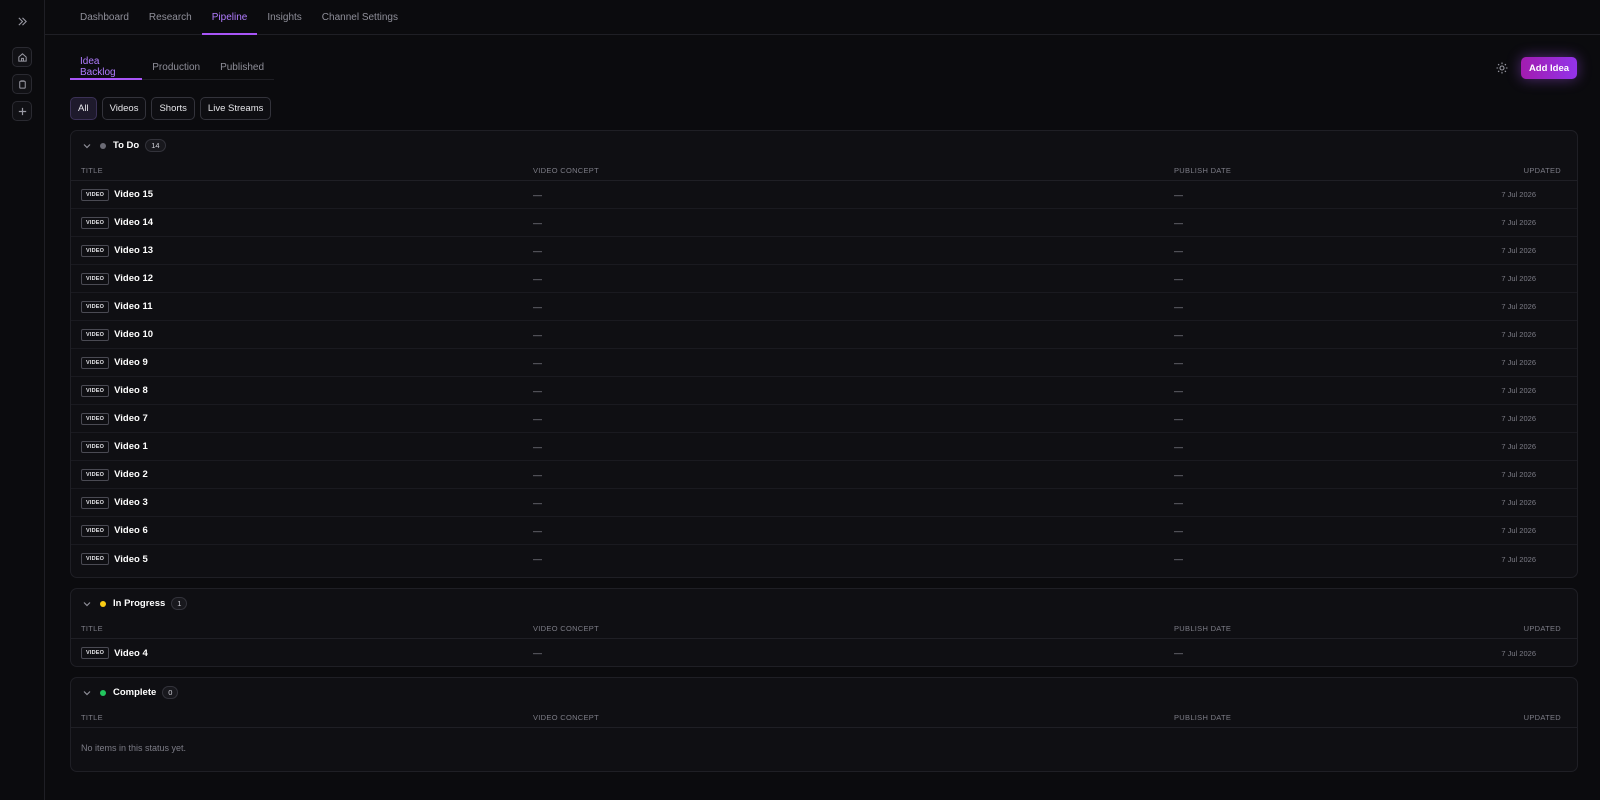  What do you see at coordinates (106, 67) in the screenshot?
I see `subtab-idea-backlog: Idea Backlog` at bounding box center [106, 67].